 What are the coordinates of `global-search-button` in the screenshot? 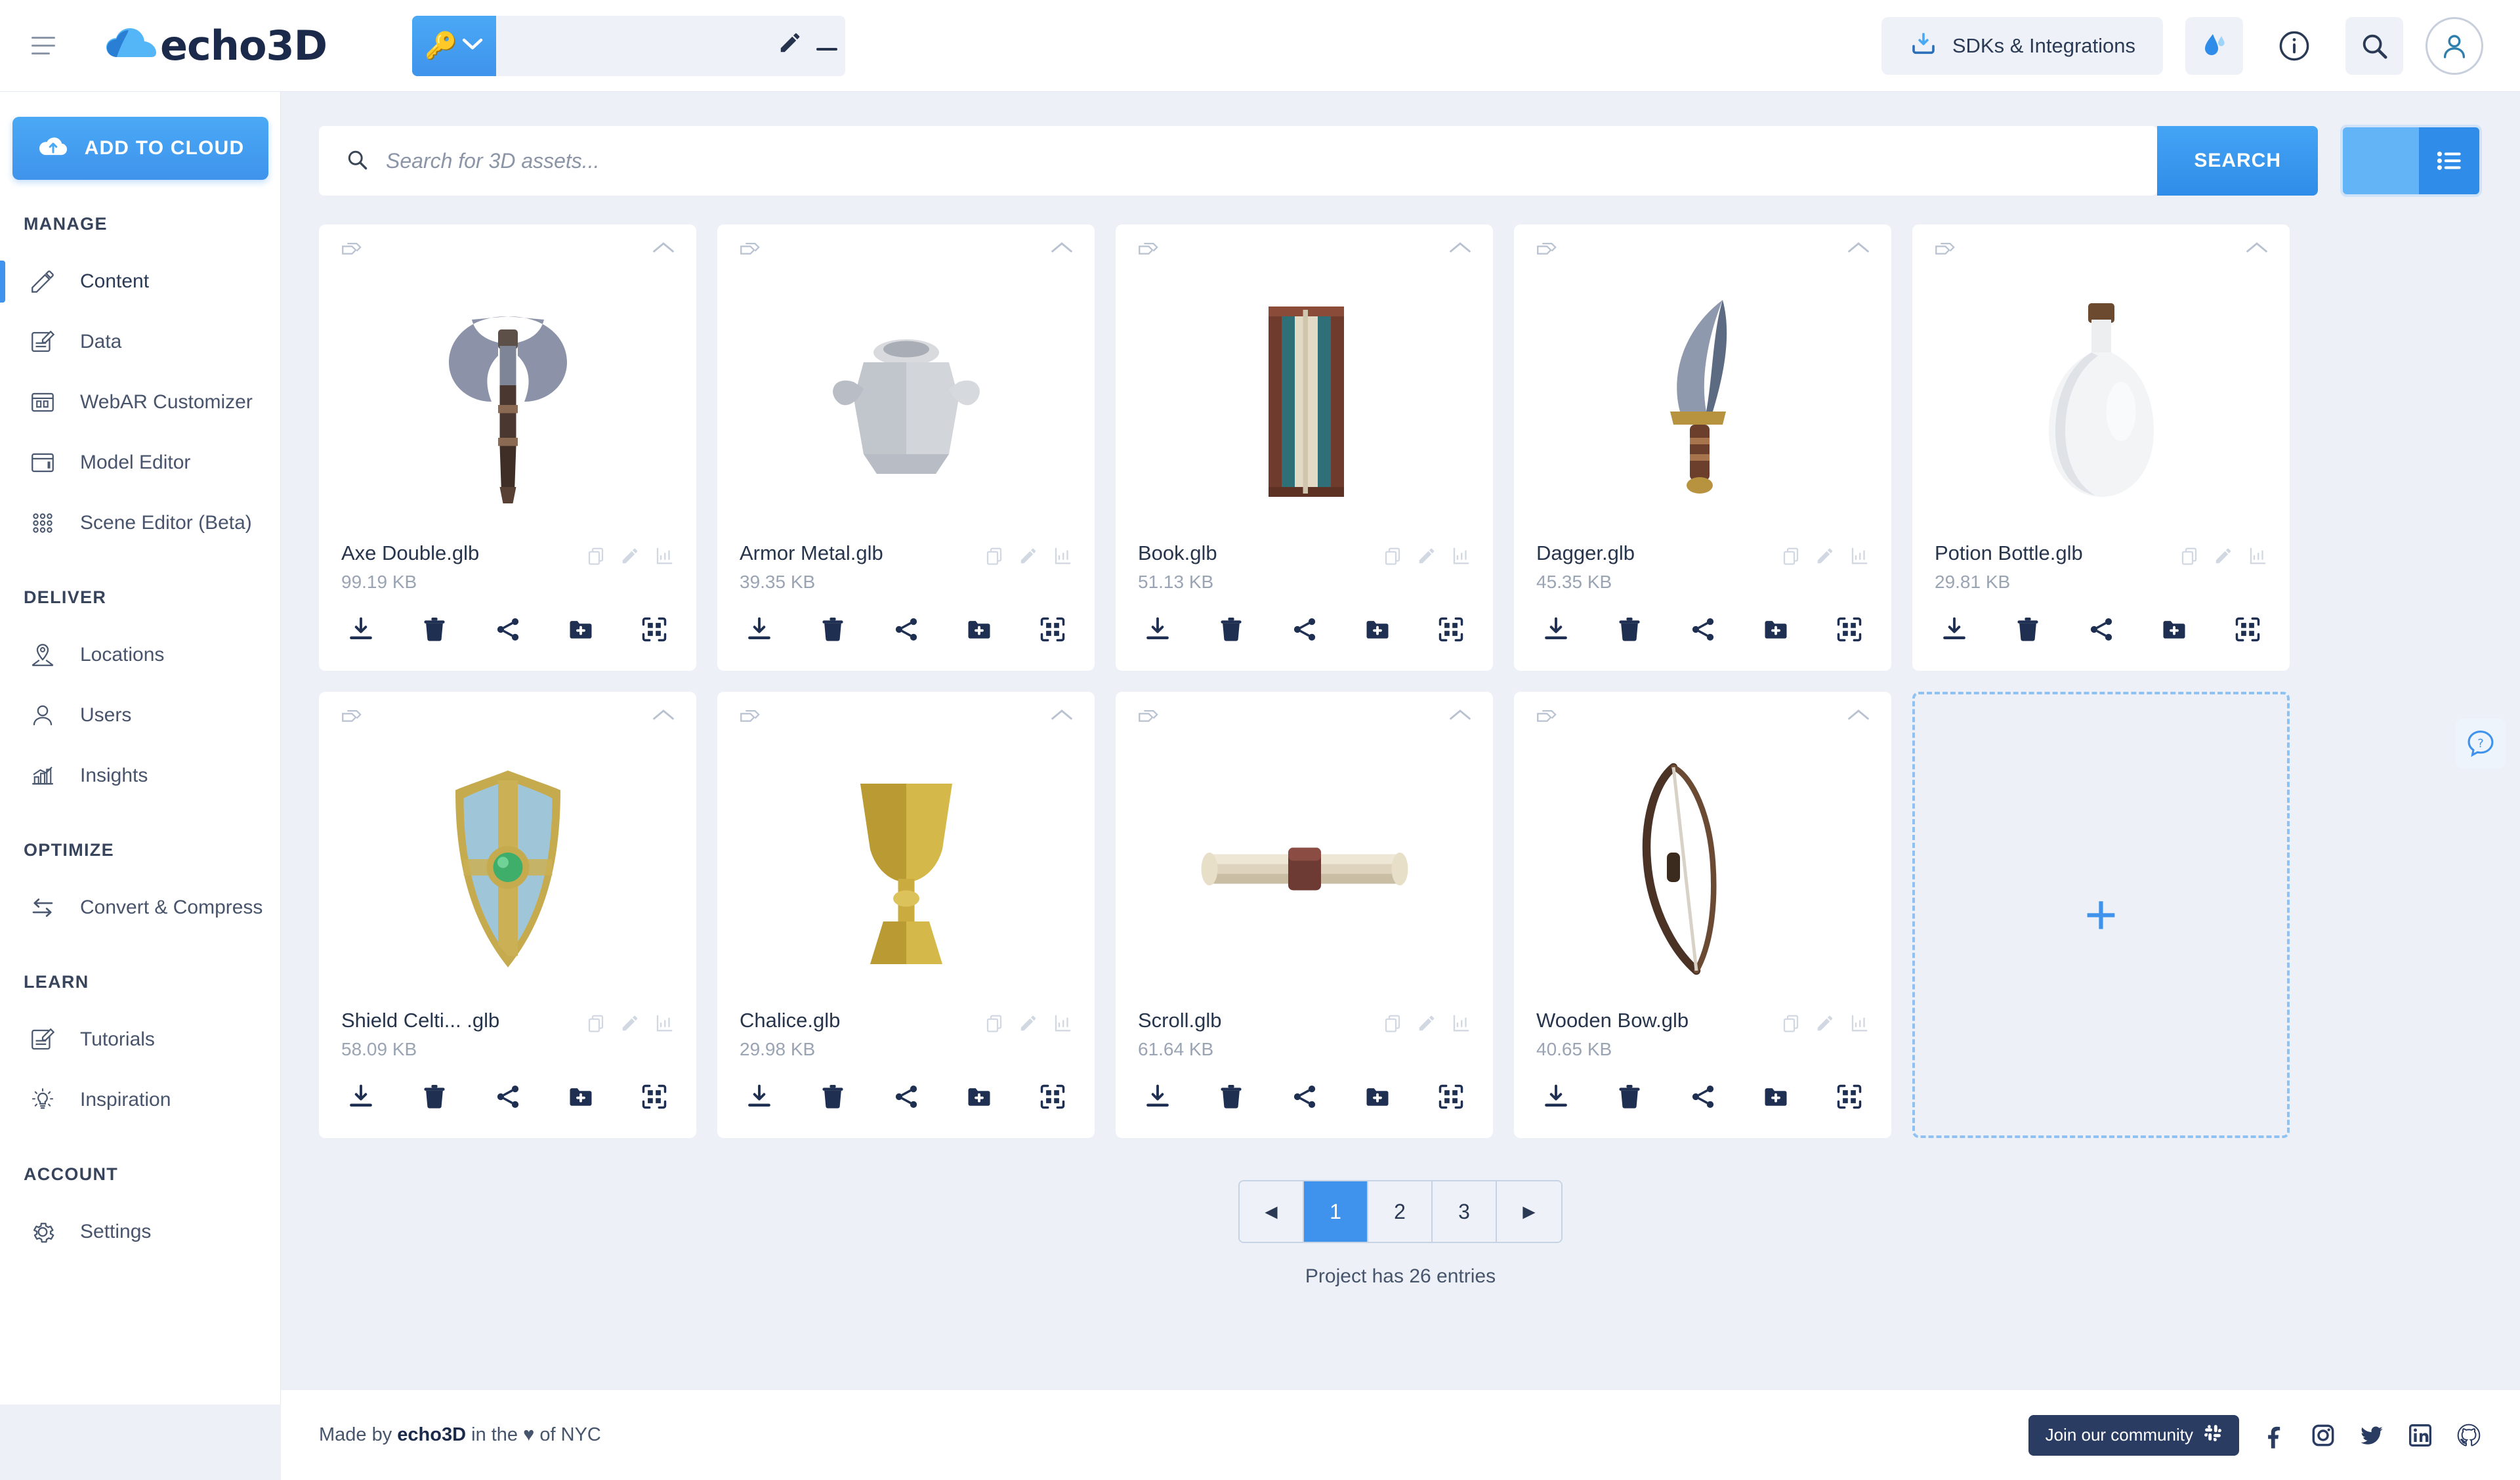 It's located at (2374, 46).